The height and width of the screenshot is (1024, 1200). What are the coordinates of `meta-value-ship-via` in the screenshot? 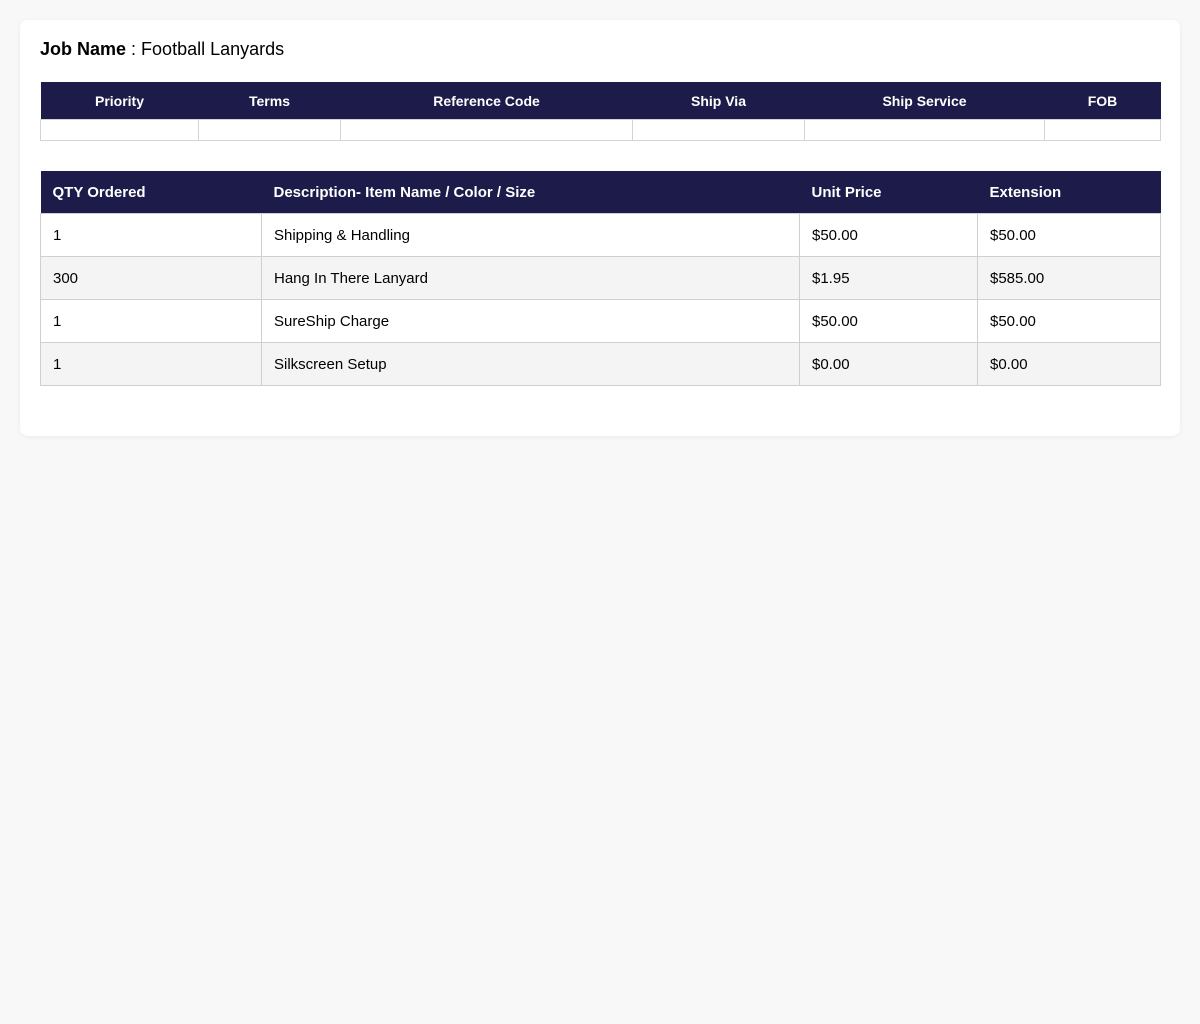 It's located at (718, 130).